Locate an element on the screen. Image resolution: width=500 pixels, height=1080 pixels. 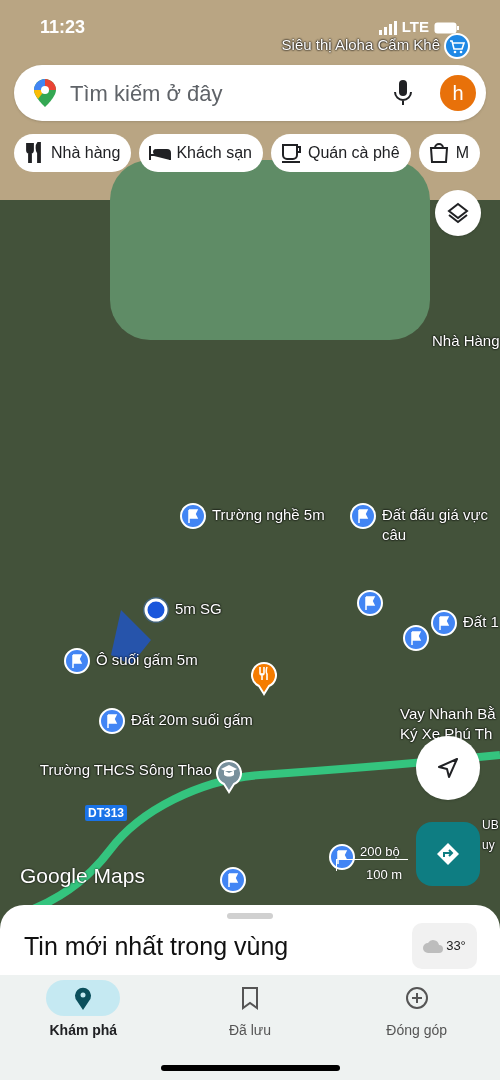
network-type: LTE is located at coordinates (415, 27).